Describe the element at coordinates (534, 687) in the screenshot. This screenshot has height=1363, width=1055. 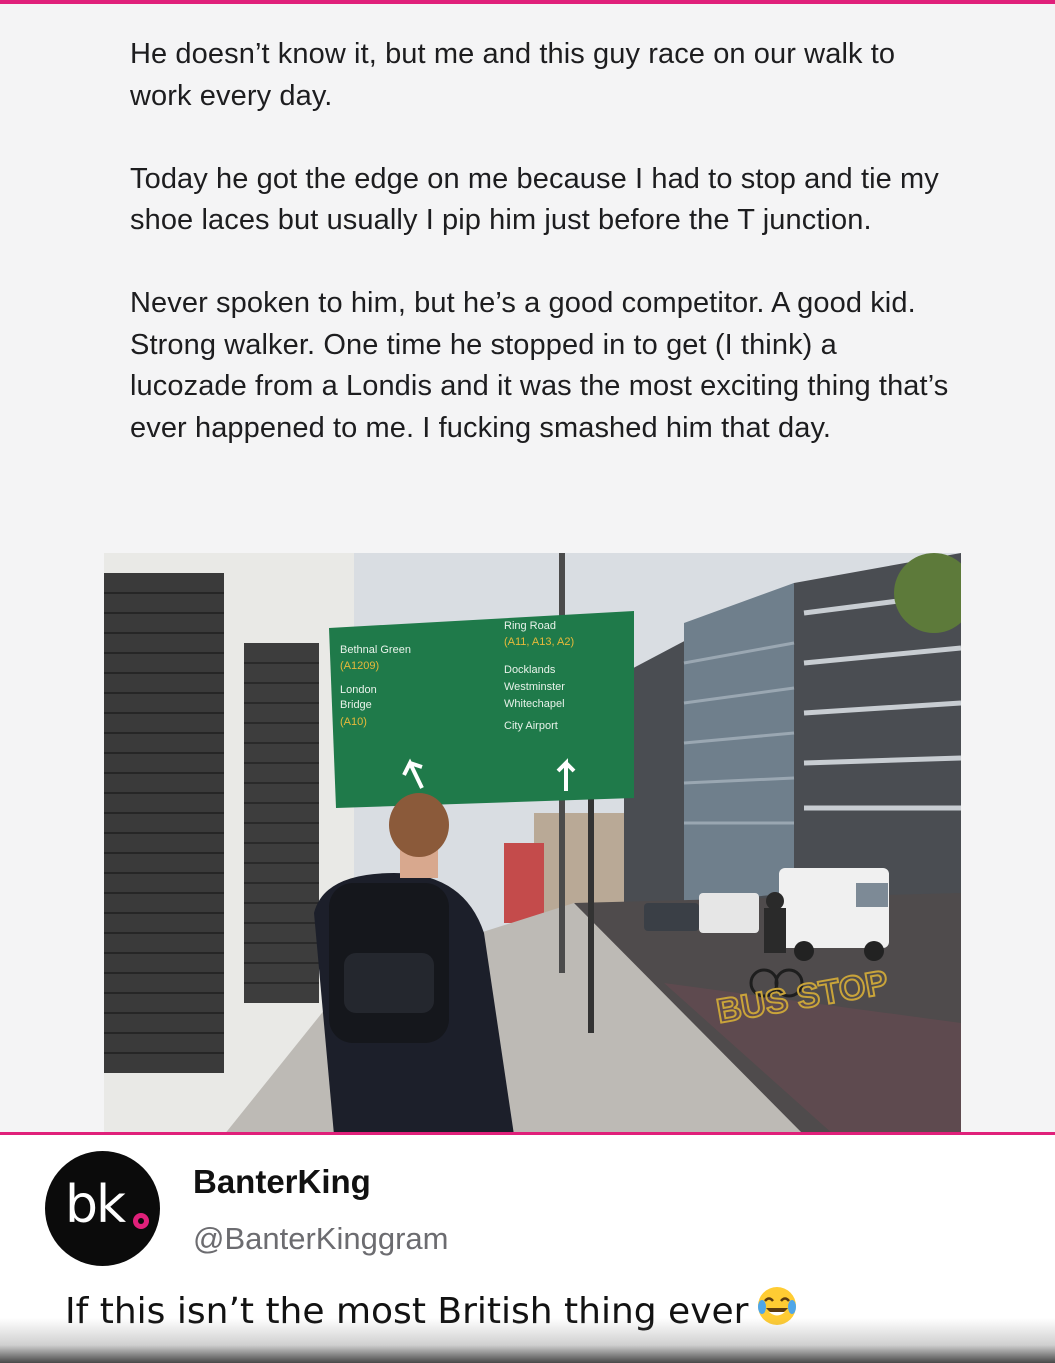
I see `sign-westminster: Westminster` at that location.